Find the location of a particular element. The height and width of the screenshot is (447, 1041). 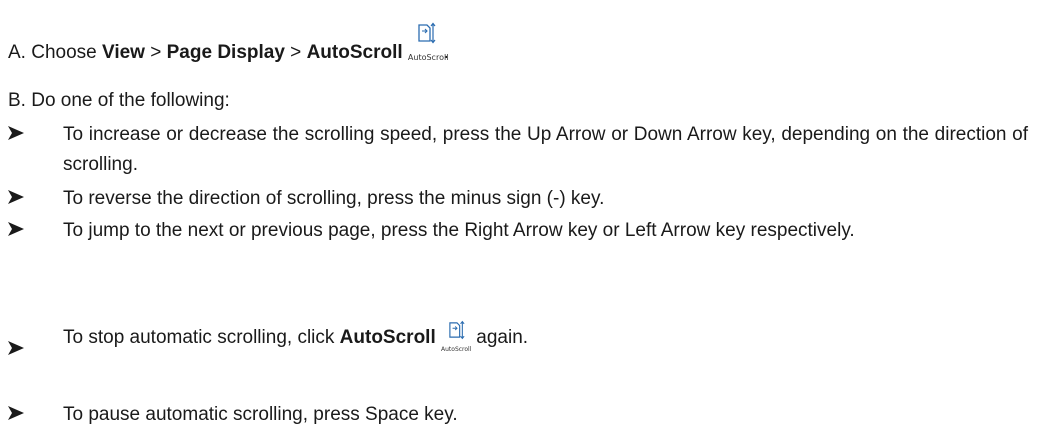

menu-autoscroll: AutoScroll is located at coordinates (354, 52).